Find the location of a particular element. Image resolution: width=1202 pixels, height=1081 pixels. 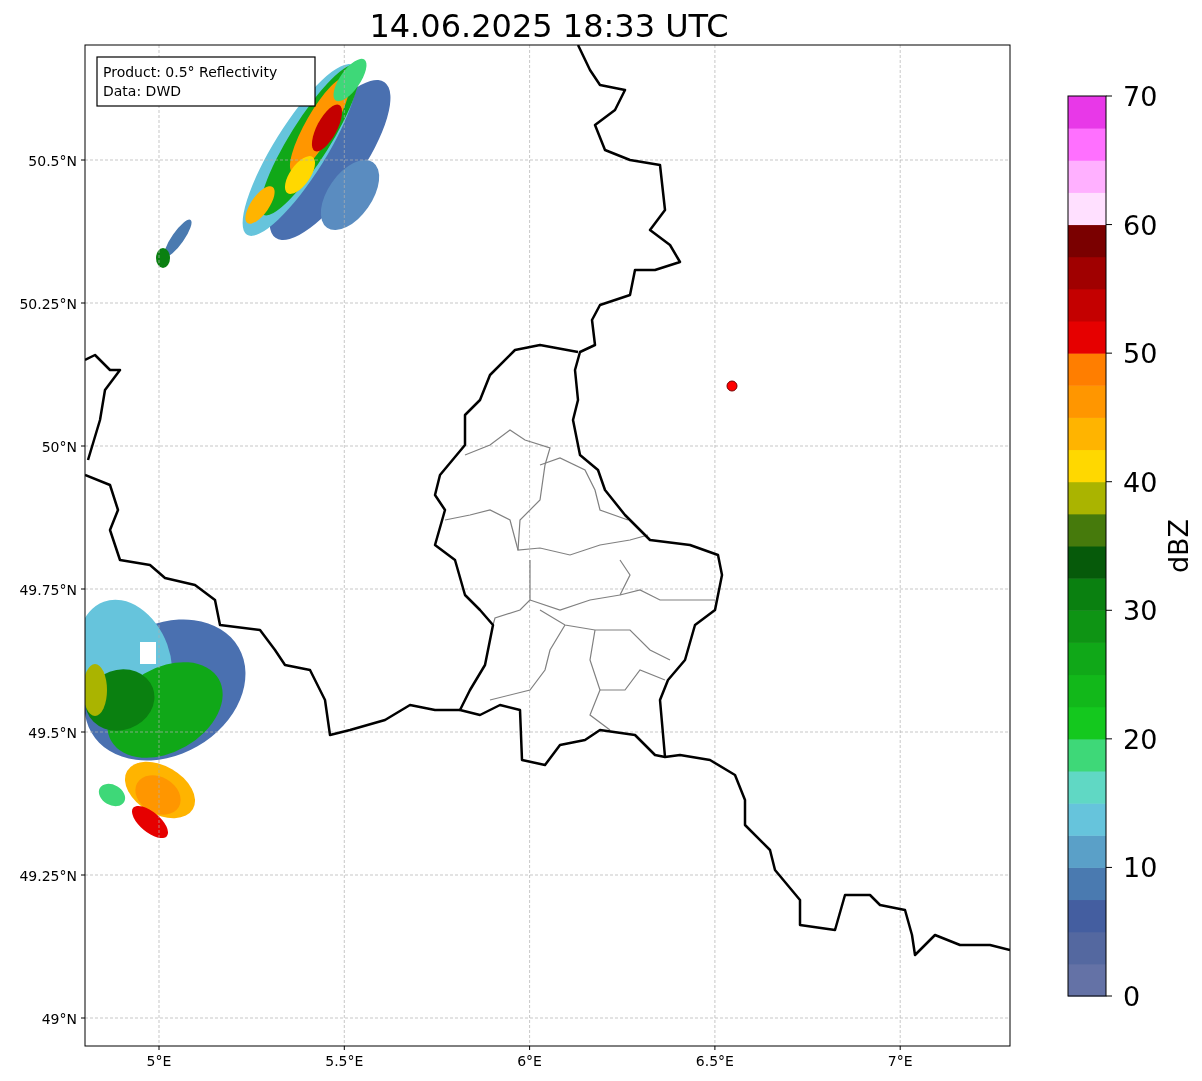

longitude-label: 5.5°E is located at coordinates (344, 1061).